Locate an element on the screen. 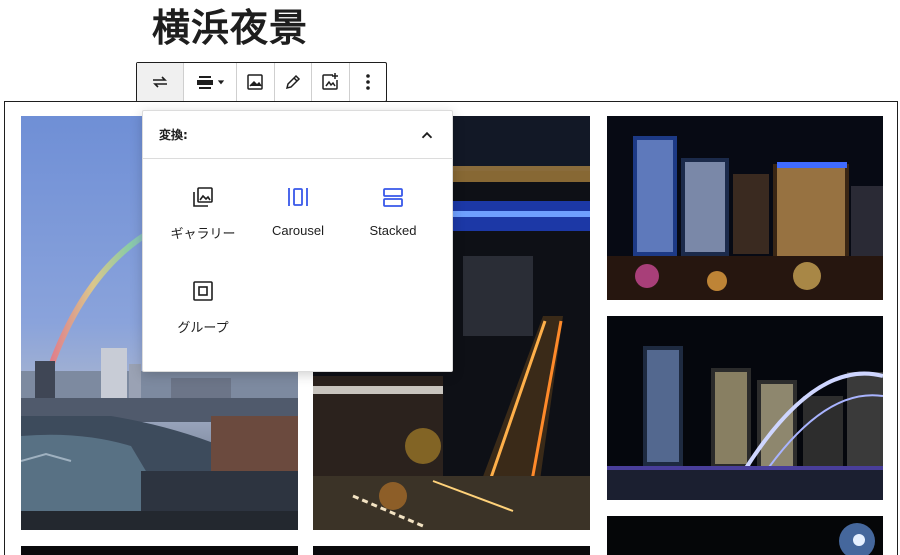 Image resolution: width=900 pixels, height=555 pixels. transform-option-gallery: ギャラリー is located at coordinates (203, 225).